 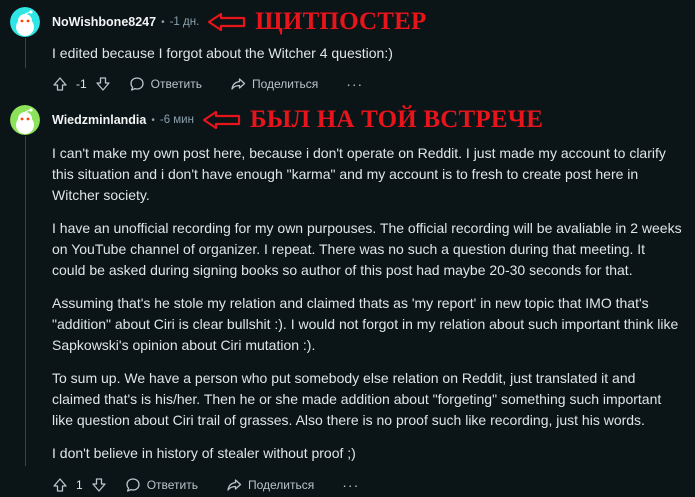 I want to click on vote-count: -1, so click(x=81, y=84).